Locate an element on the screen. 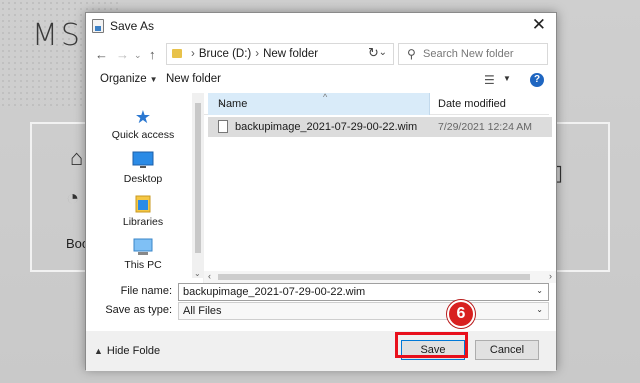 The width and height of the screenshot is (640, 383). caret-up-icon: ▲ is located at coordinates (98, 351).